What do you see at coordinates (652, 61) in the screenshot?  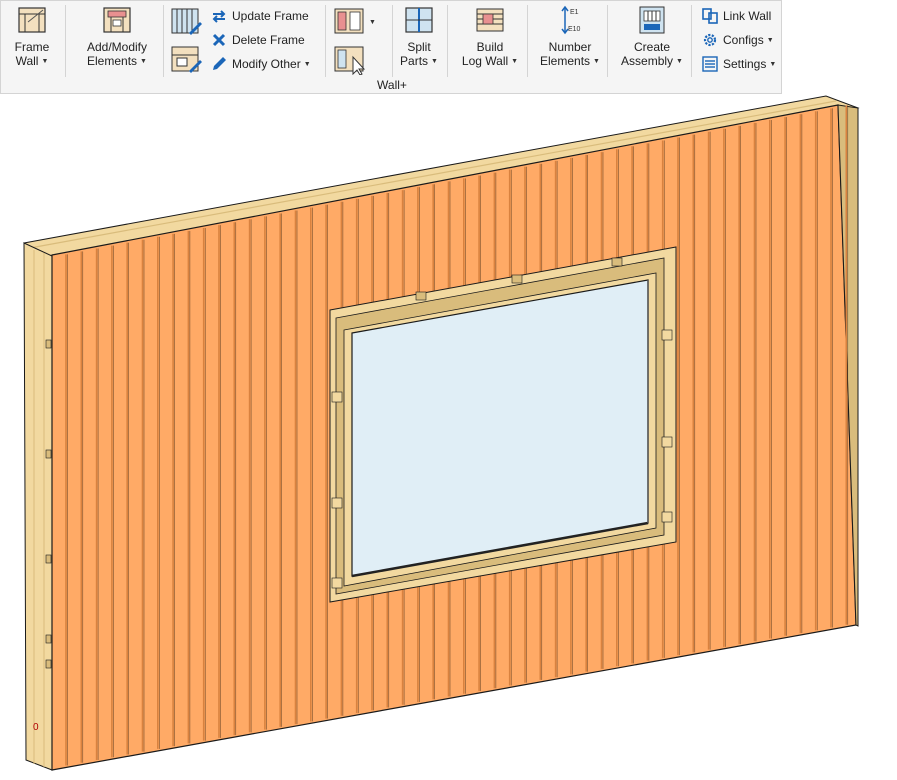 I see `create-assembly-label-2: Assembly ▼` at bounding box center [652, 61].